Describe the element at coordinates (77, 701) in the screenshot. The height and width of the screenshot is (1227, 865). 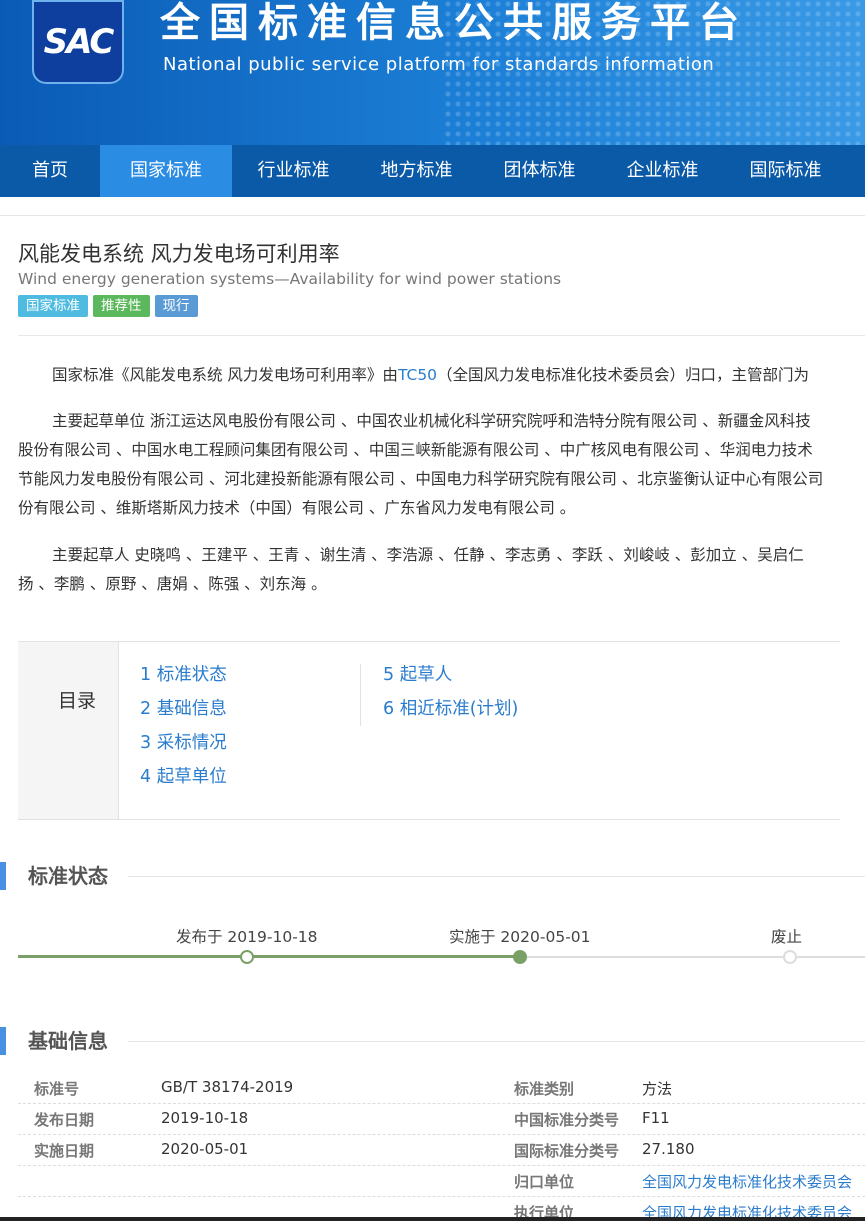
I see `toc-label: 目录` at that location.